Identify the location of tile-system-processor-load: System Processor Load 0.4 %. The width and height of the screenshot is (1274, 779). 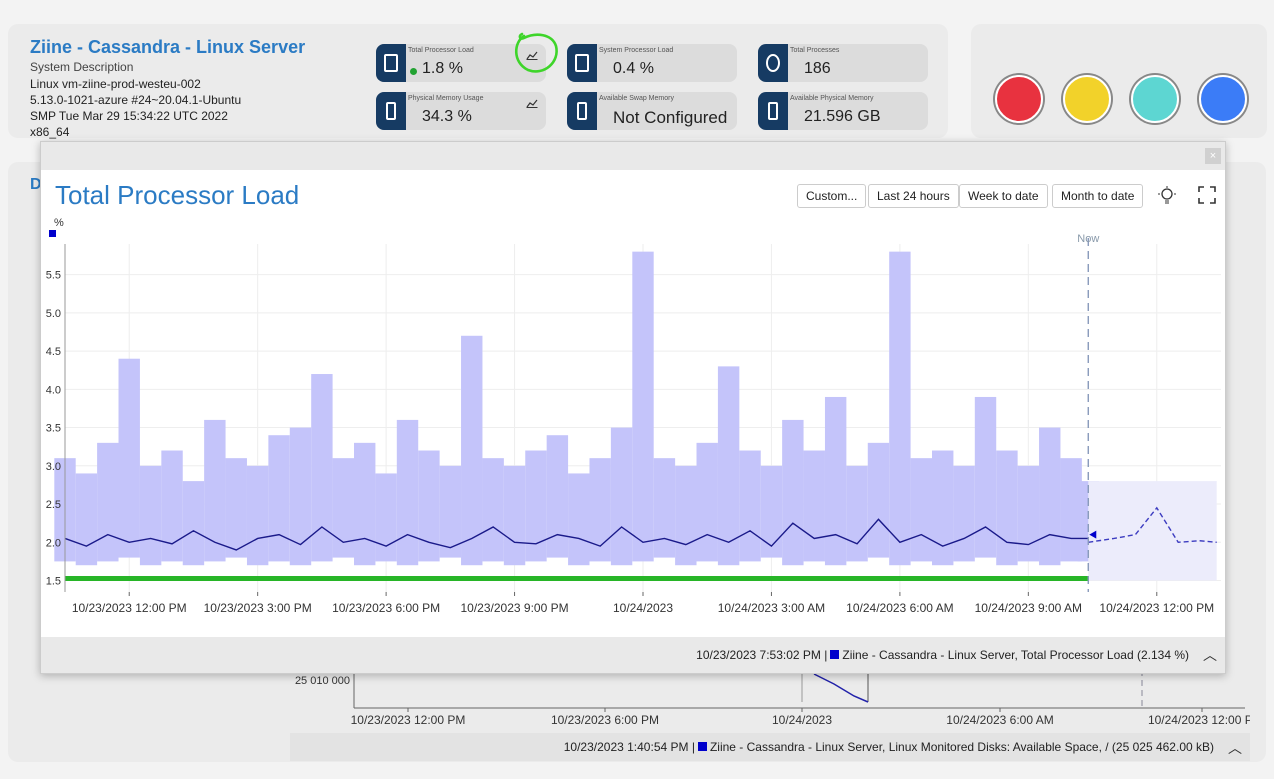
(652, 63).